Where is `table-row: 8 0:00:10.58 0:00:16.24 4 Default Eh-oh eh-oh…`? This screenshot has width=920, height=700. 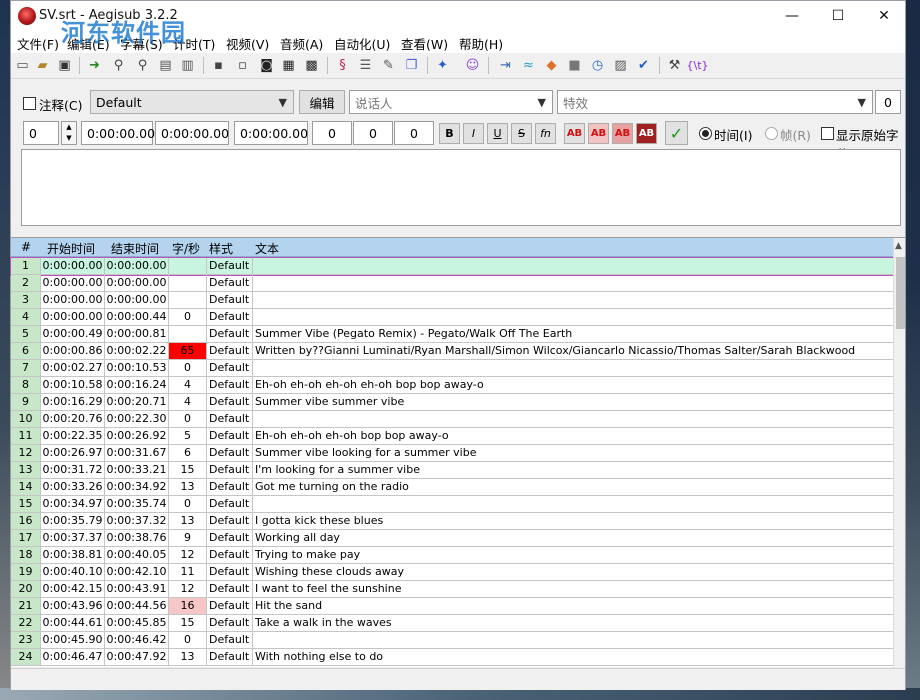
table-row: 8 0:00:10.58 0:00:16.24 4 Default Eh-oh eh-oh… is located at coordinates (452, 385).